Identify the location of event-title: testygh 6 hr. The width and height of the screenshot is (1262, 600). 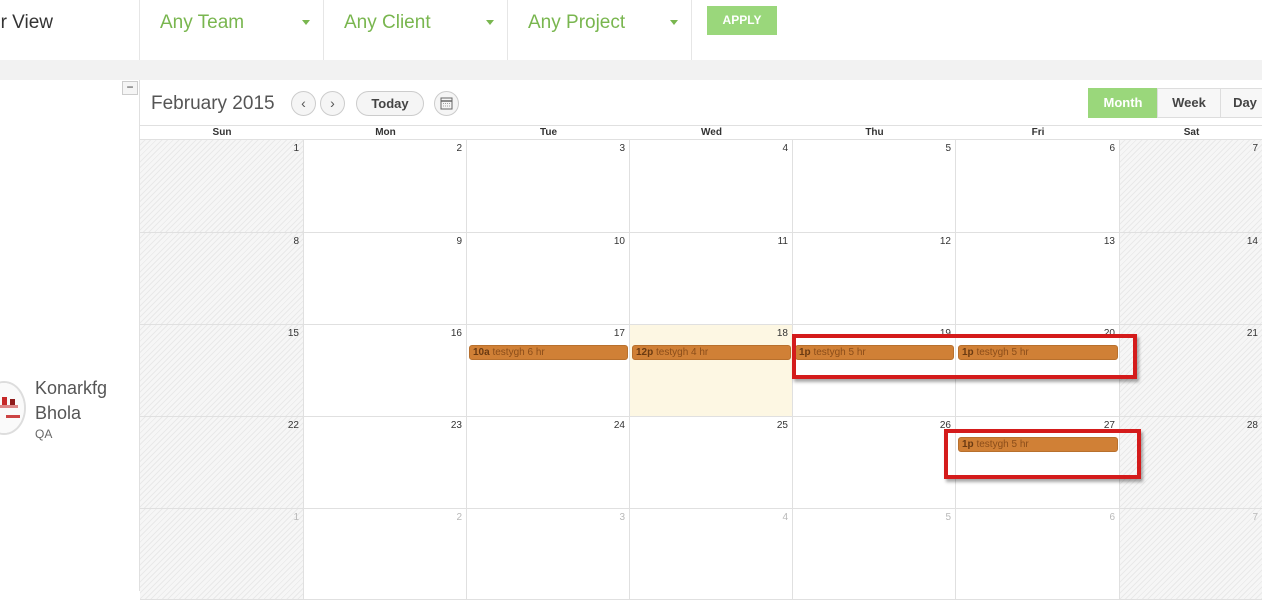
(518, 352).